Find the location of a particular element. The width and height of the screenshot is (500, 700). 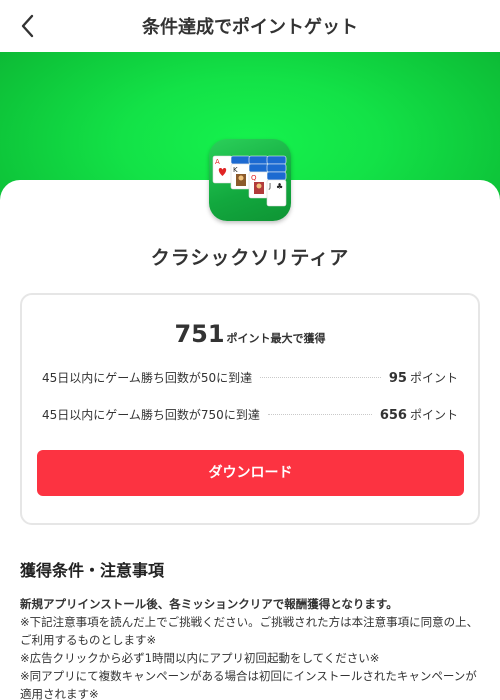

condition-points: 95 ポイント is located at coordinates (423, 377).